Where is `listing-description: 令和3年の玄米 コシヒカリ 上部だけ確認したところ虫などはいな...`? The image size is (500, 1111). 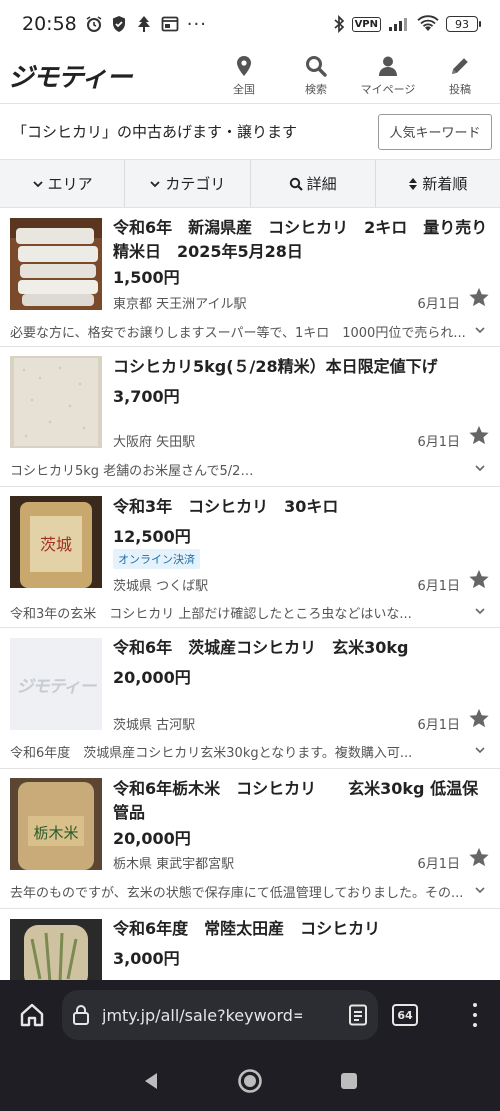
listing-description: 令和3年の玄米 コシヒカリ 上部だけ確認したところ虫などはいな... is located at coordinates (211, 614).